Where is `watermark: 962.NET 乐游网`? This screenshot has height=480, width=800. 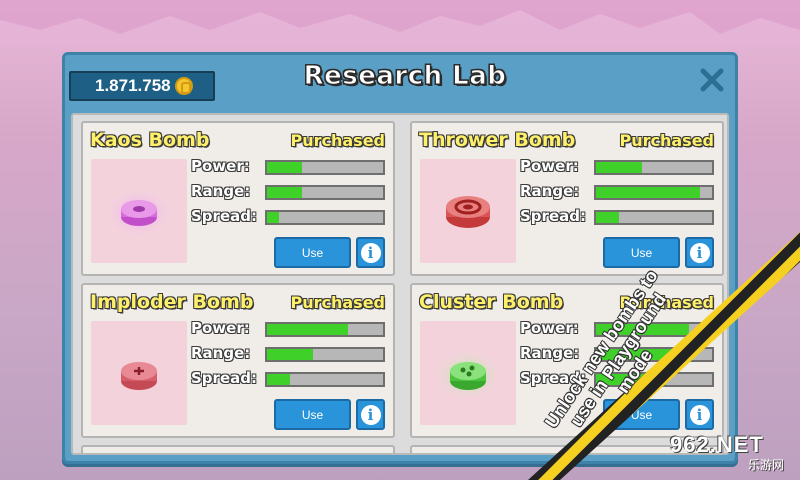
watermark: 962.NET 乐游网 is located at coordinates (734, 454).